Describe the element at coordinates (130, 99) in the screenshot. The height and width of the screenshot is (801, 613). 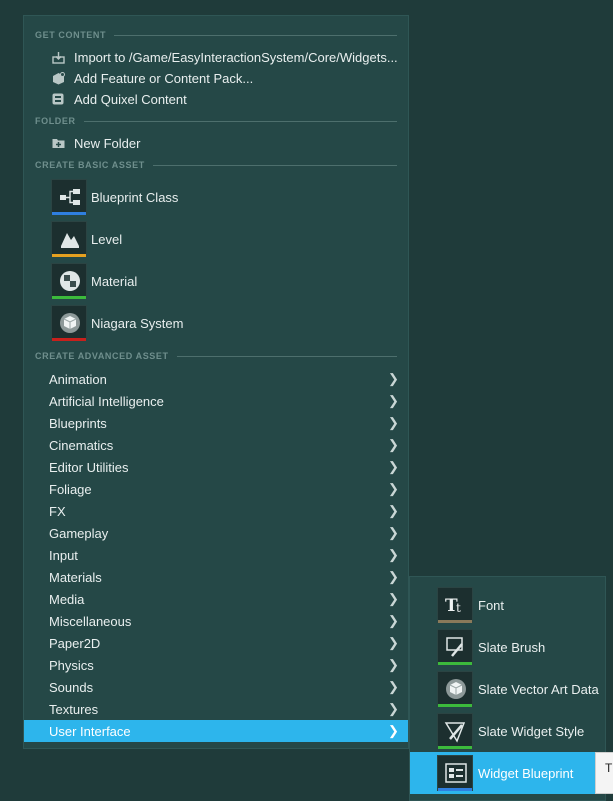
I see `add-quixel-content-label: Add Quixel Content` at that location.